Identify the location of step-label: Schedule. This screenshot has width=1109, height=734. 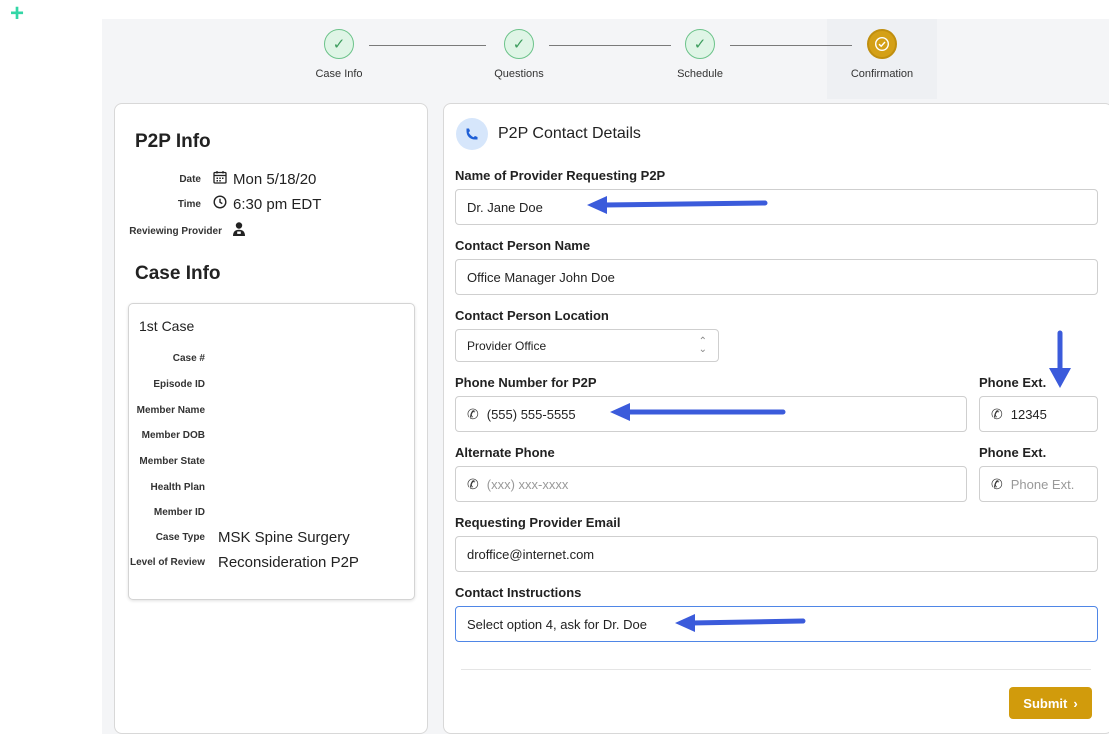
(700, 74).